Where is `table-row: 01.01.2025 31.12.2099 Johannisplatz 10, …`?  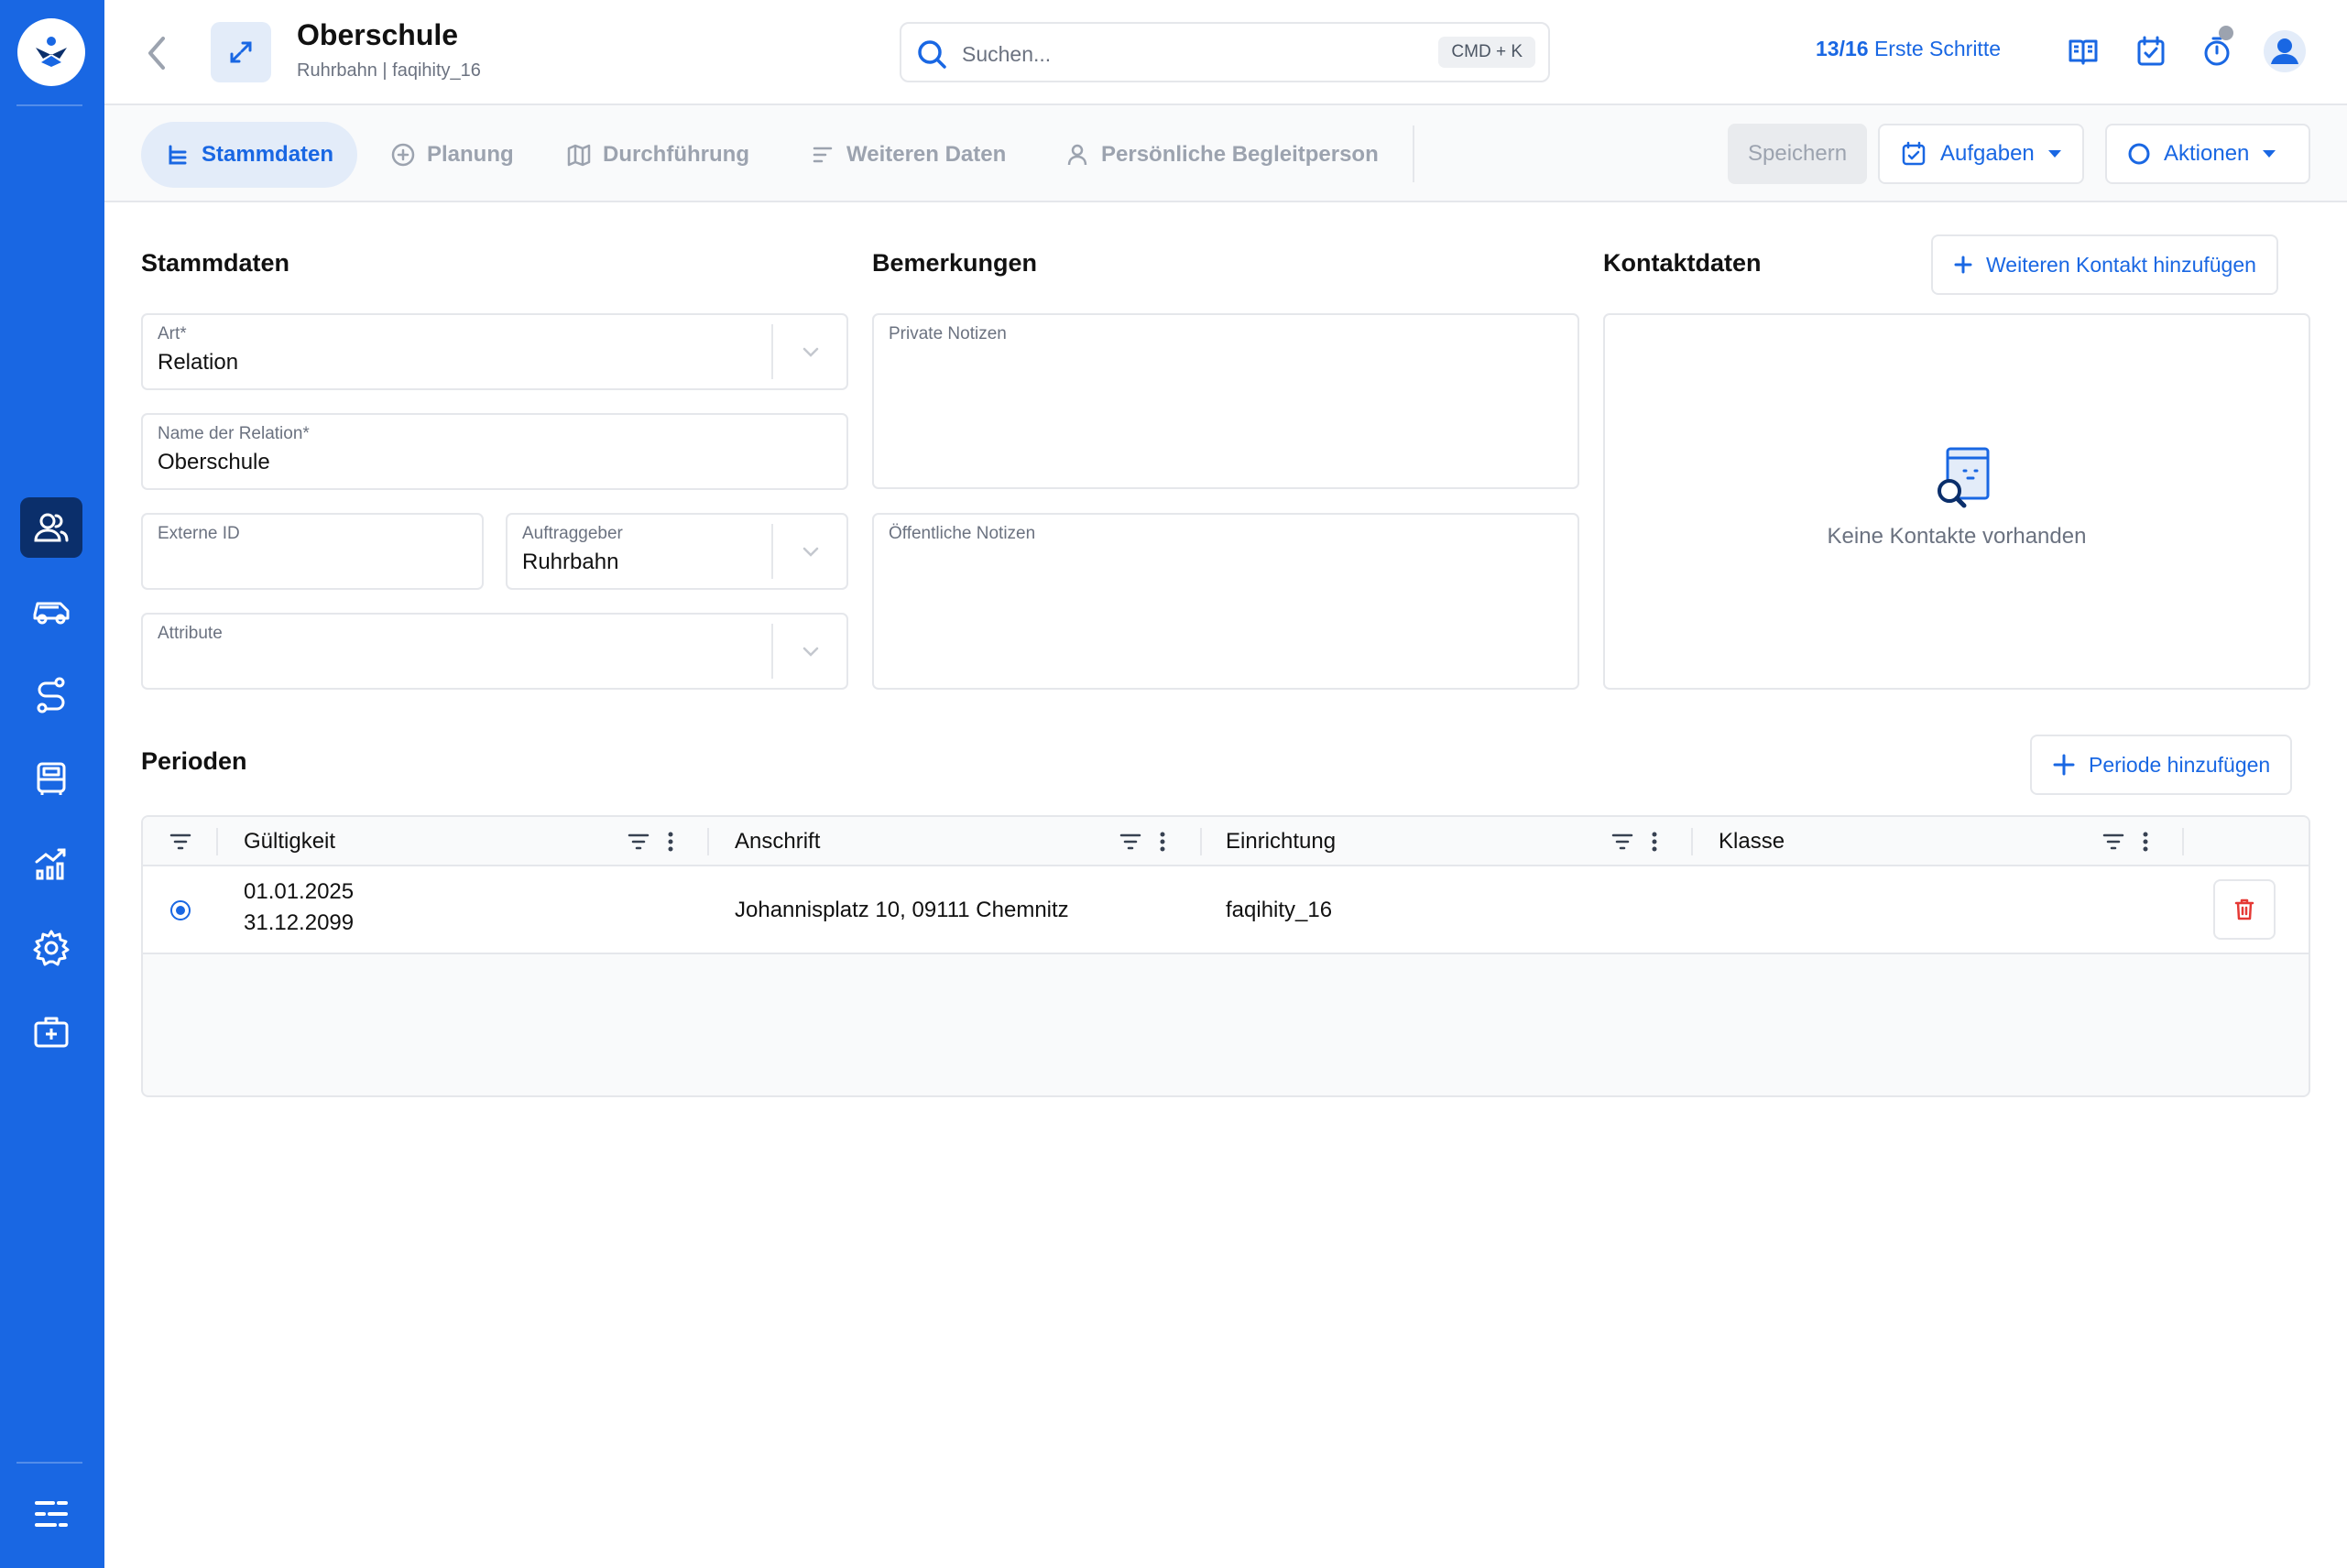 table-row: 01.01.2025 31.12.2099 Johannisplatz 10, … is located at coordinates (1226, 910).